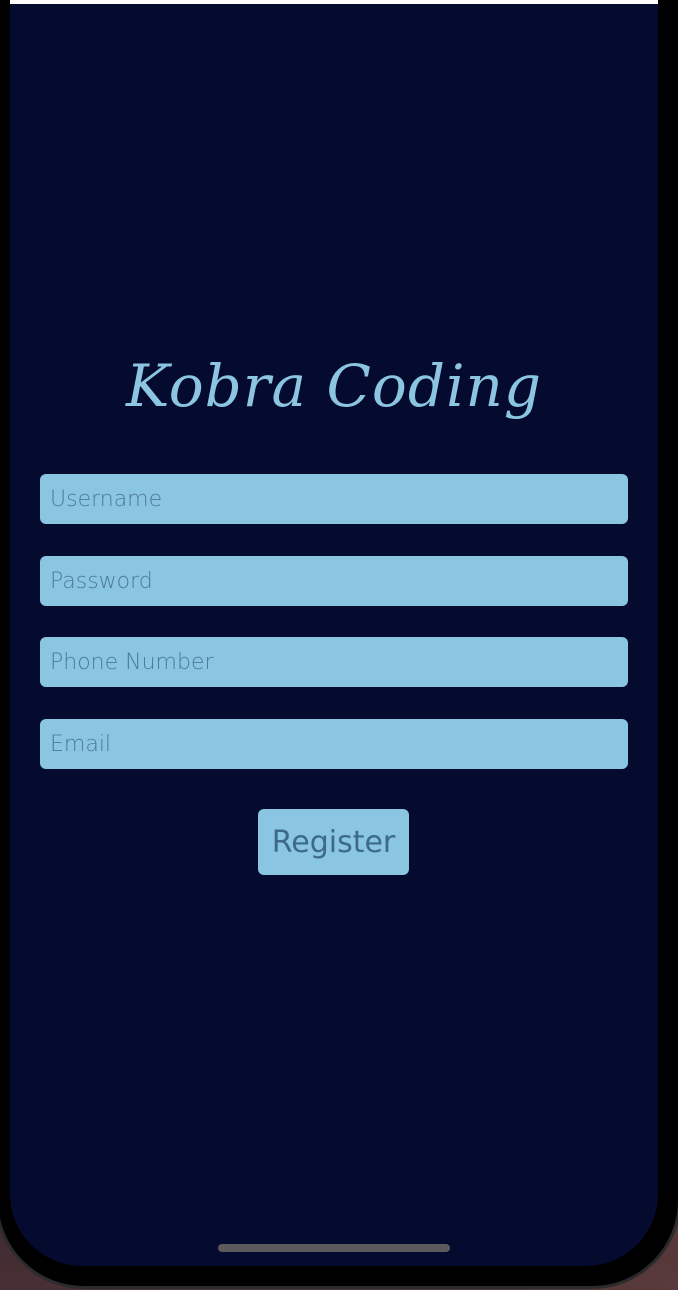 The height and width of the screenshot is (1290, 678). What do you see at coordinates (333, 842) in the screenshot?
I see `register-button: Register` at bounding box center [333, 842].